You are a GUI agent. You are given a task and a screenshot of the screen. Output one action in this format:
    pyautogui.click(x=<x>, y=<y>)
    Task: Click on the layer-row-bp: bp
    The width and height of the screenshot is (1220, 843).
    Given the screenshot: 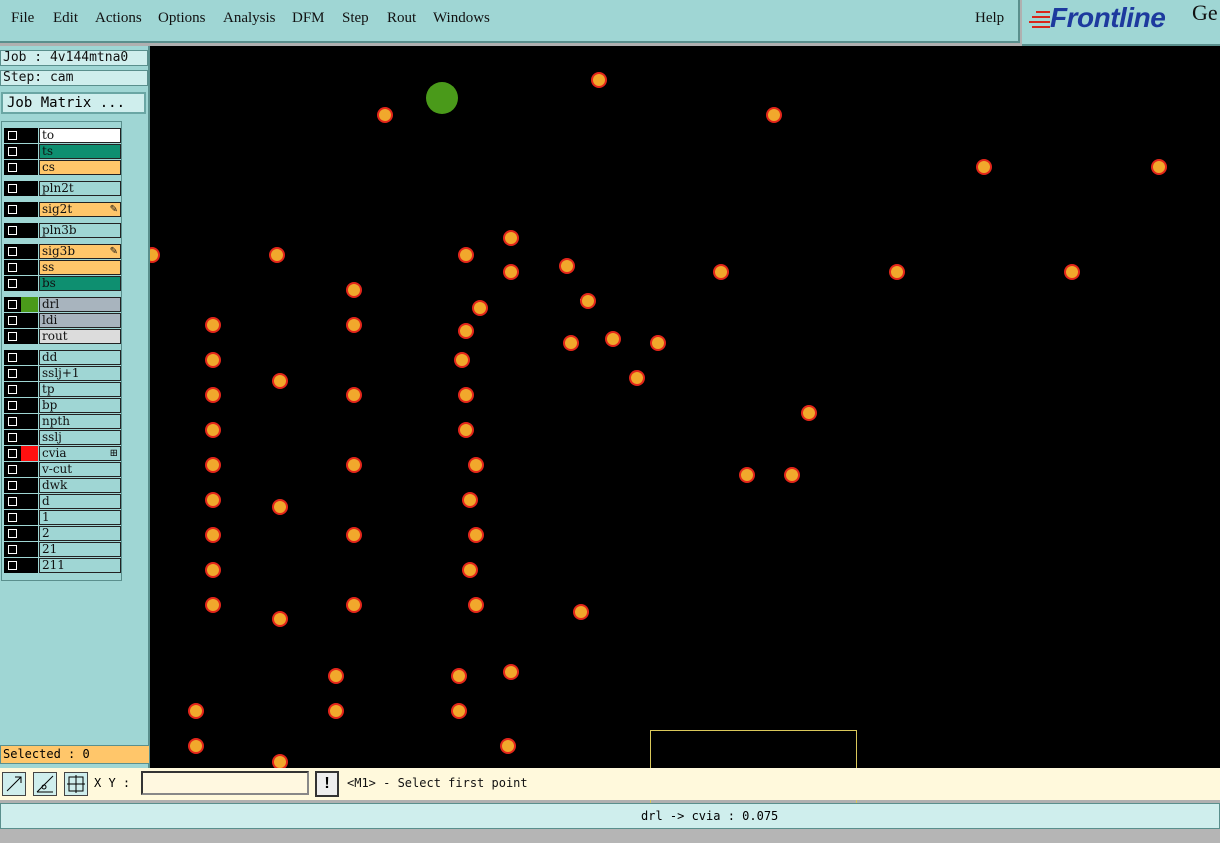 What is the action you would take?
    pyautogui.click(x=63, y=405)
    